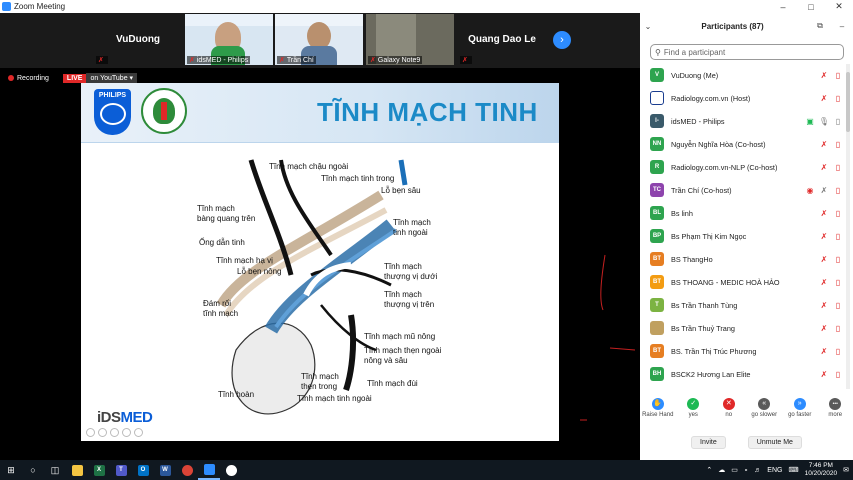  What do you see at coordinates (793, 470) in the screenshot?
I see `keyboard-icon: ⌨` at bounding box center [793, 470].